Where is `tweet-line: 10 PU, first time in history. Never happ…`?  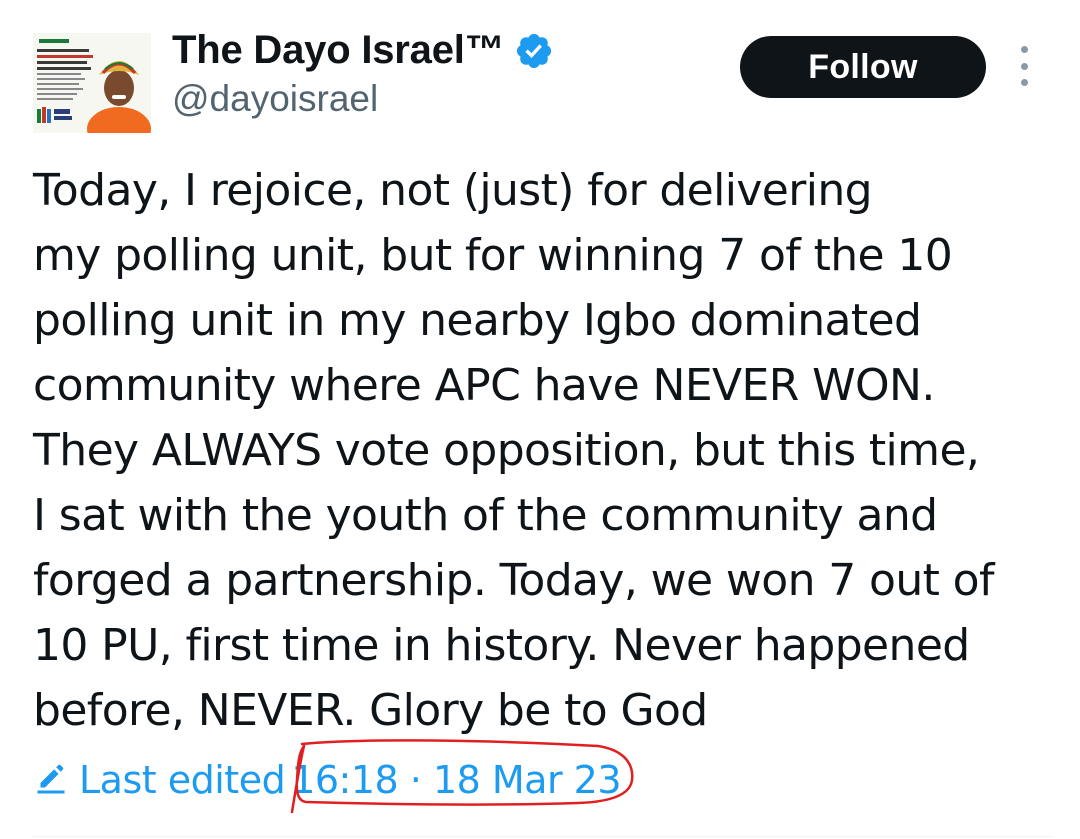 tweet-line: 10 PU, first time in history. Never happ… is located at coordinates (501, 645).